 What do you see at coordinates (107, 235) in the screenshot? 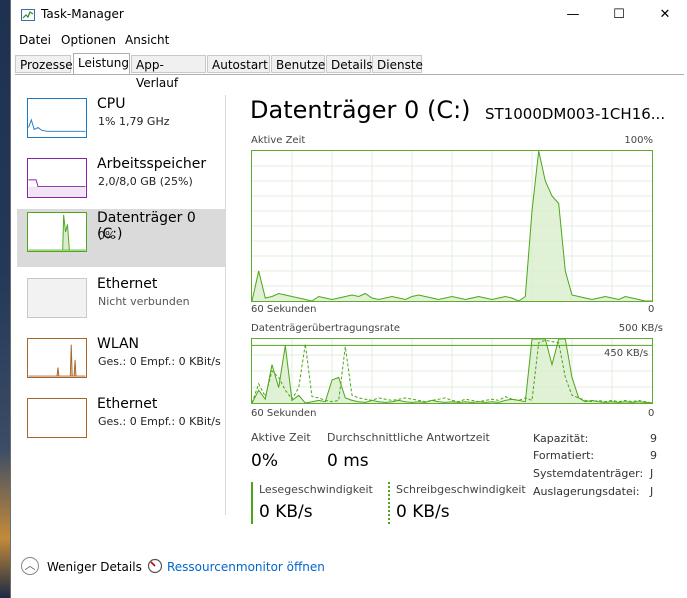
I see `sidebar-item-subtitle: 0%` at bounding box center [107, 235].